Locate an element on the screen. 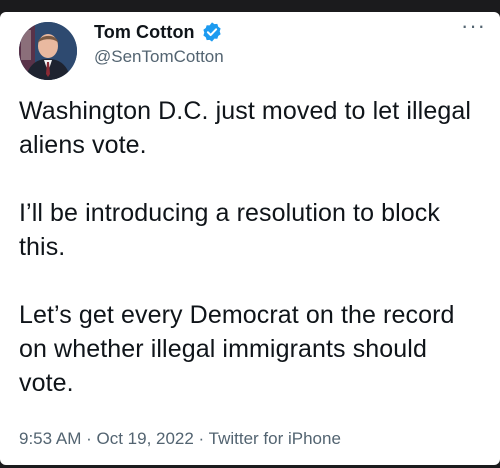 The width and height of the screenshot is (500, 468). tweet-date: Oct 19, 2022 is located at coordinates (144, 438).